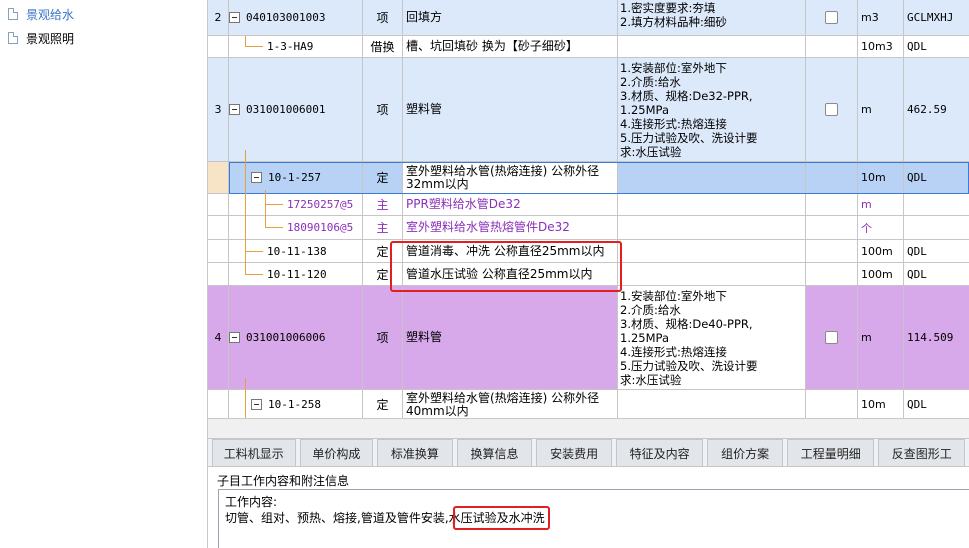 This screenshot has width=969, height=548. What do you see at coordinates (593, 518) in the screenshot?
I see `work-content-textarea: 工作内容: 切管、组对、预热、熔接,管道及管件安装,水压试验及水冲洗` at bounding box center [593, 518].